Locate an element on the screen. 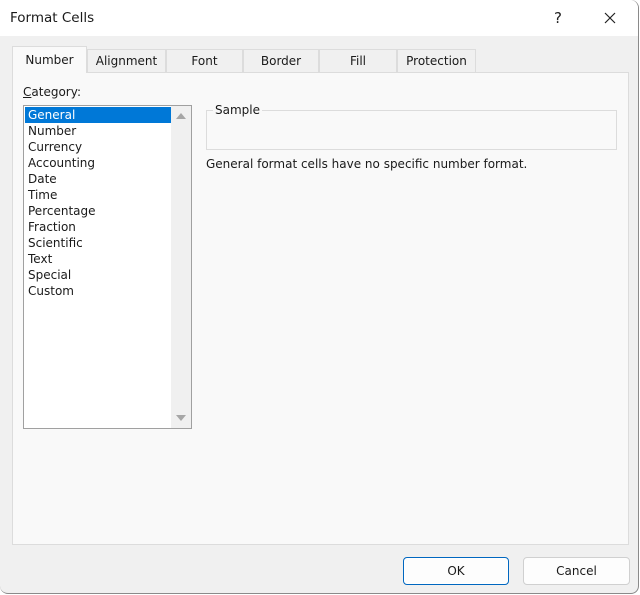 The height and width of the screenshot is (595, 640). triangle-down-icon is located at coordinates (181, 418).